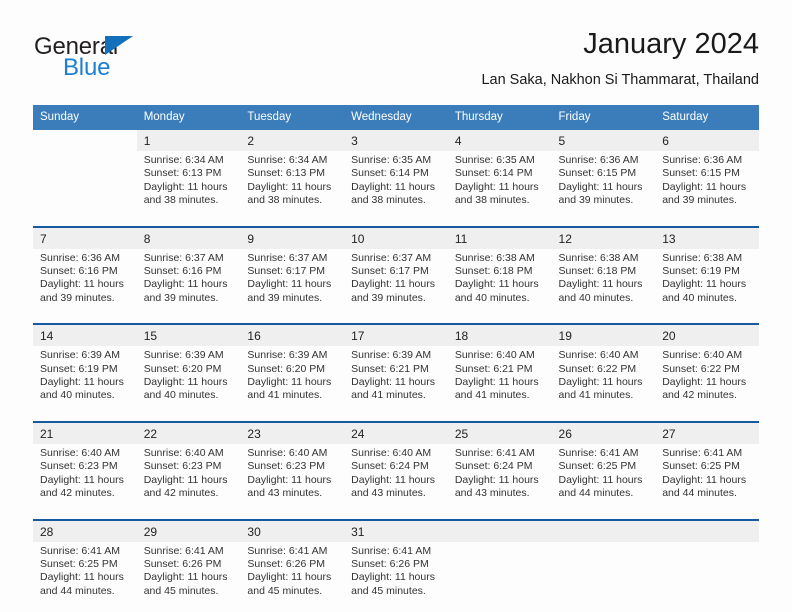 The image size is (792, 612). I want to click on week-5-daynumber-row: 28 29 30 31, so click(396, 531).